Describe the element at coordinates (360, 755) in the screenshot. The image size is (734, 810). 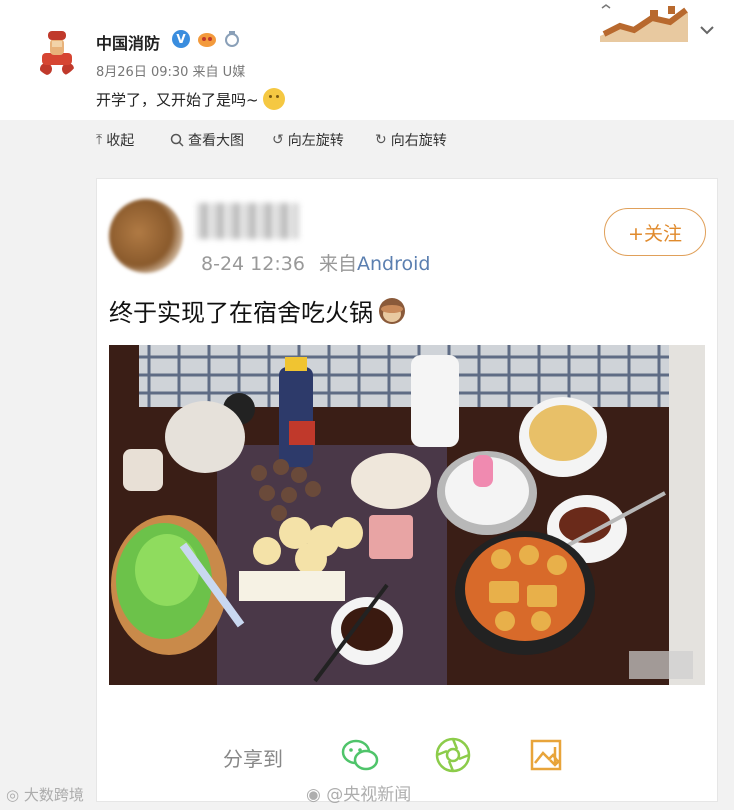
I see `wechat-icon` at that location.